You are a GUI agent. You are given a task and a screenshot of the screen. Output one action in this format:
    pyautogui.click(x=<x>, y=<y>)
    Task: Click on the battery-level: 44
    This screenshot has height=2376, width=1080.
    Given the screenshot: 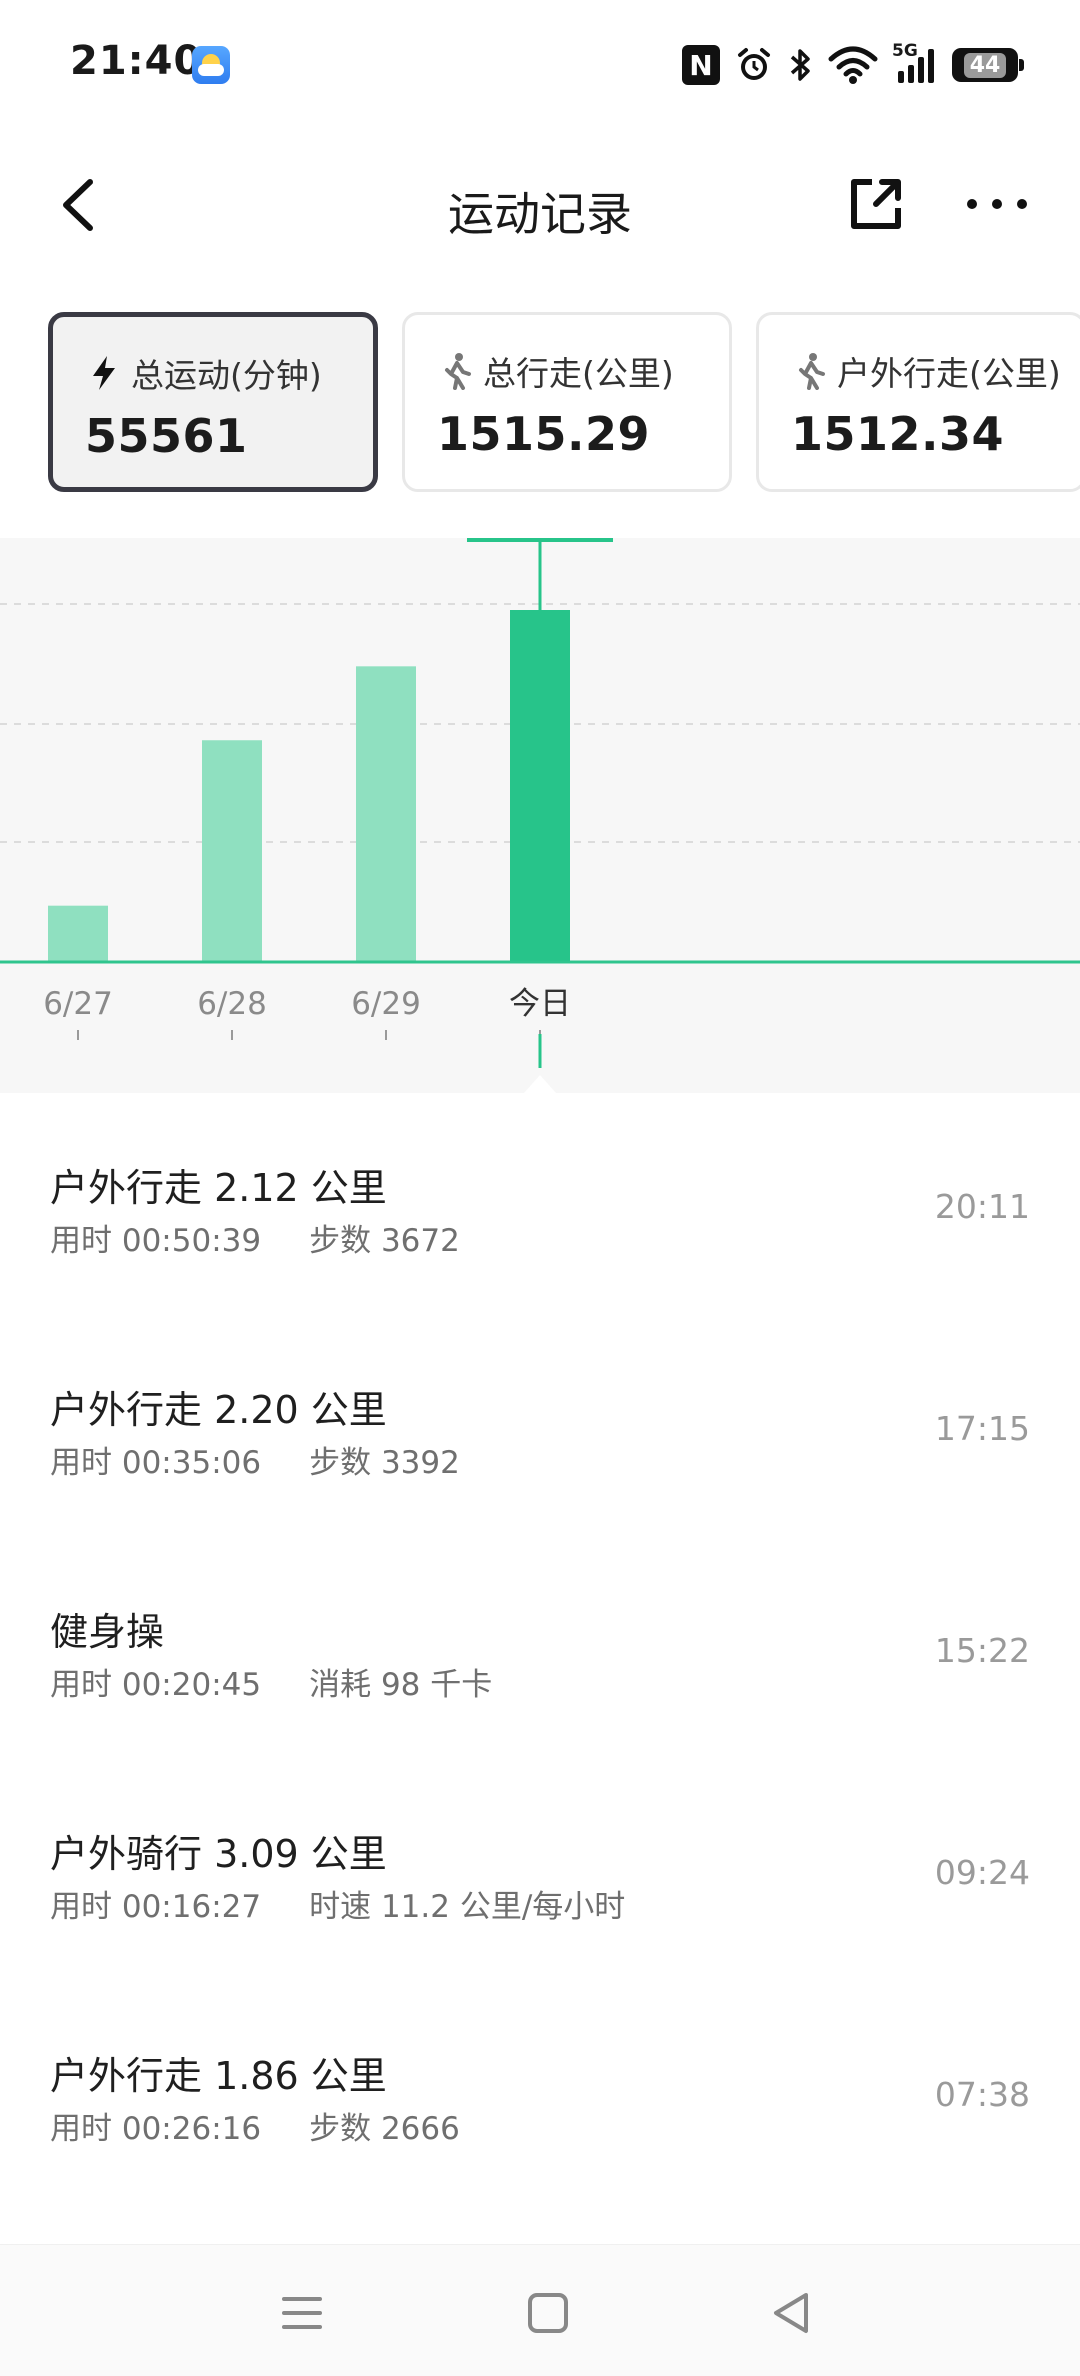 What is the action you would take?
    pyautogui.click(x=985, y=65)
    